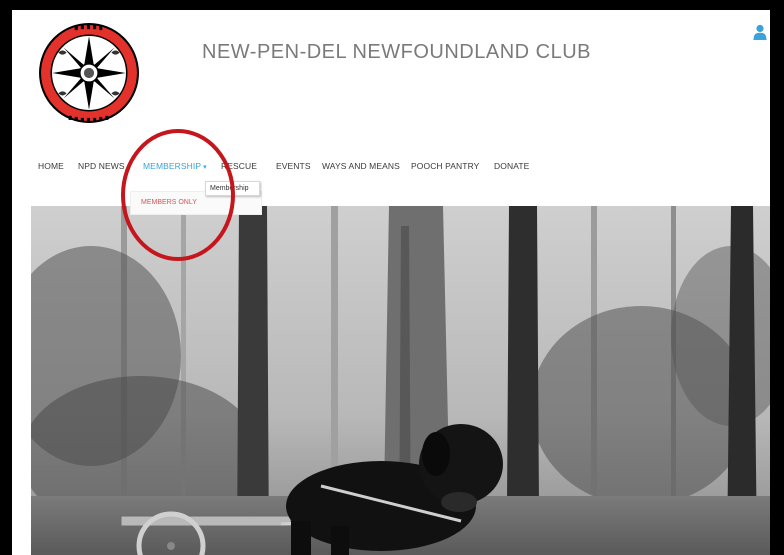  What do you see at coordinates (178, 195) in the screenshot?
I see `annotation-circle` at bounding box center [178, 195].